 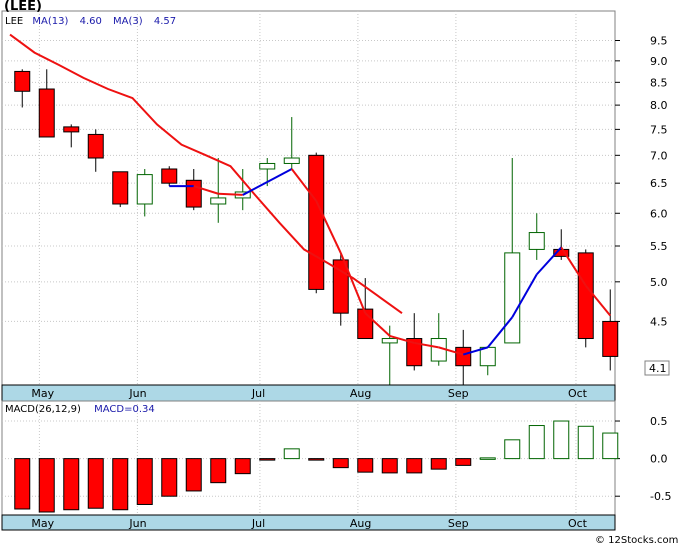 What do you see at coordinates (308, 393) in the screenshot?
I see `price-x-axis-strip` at bounding box center [308, 393].